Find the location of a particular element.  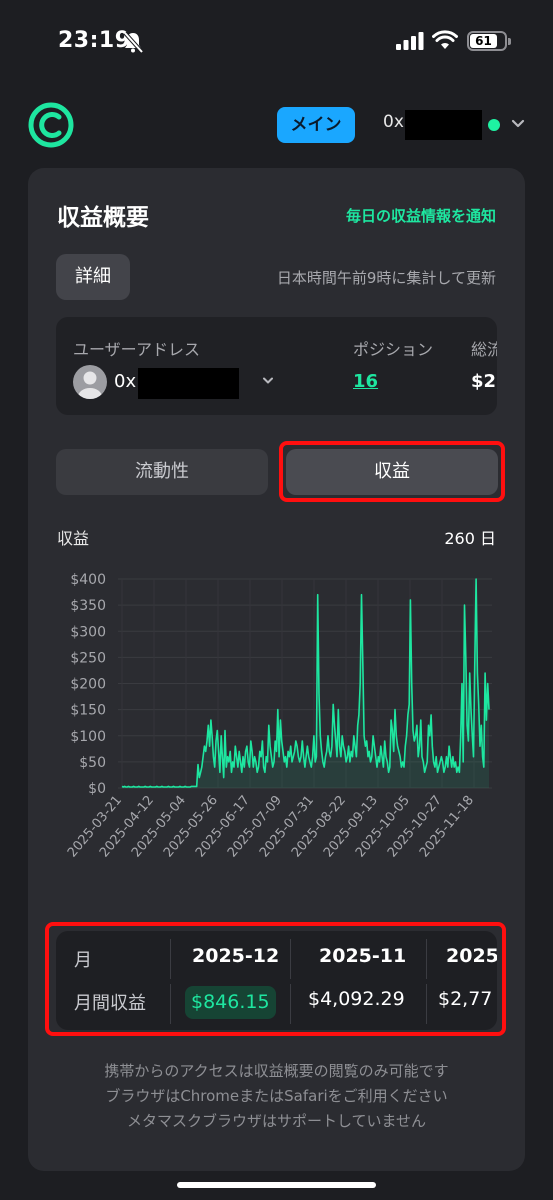

detail-button: 詳細 is located at coordinates (93, 277).